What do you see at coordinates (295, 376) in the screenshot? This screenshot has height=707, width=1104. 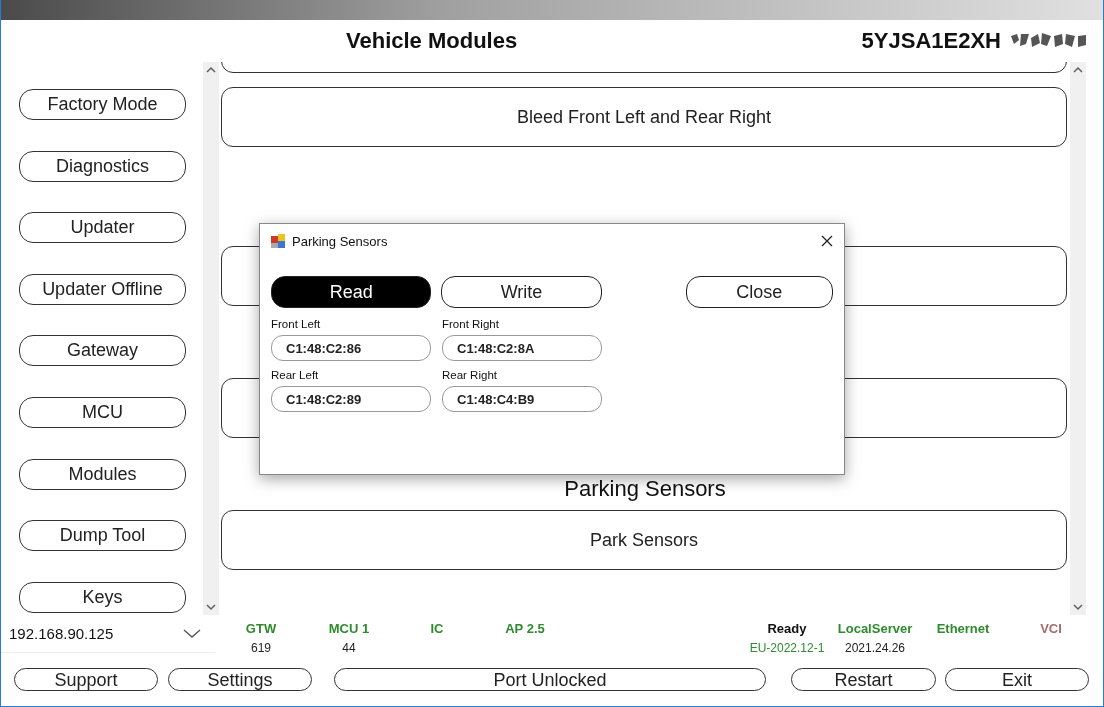 I see `field-label: Rear Left` at bounding box center [295, 376].